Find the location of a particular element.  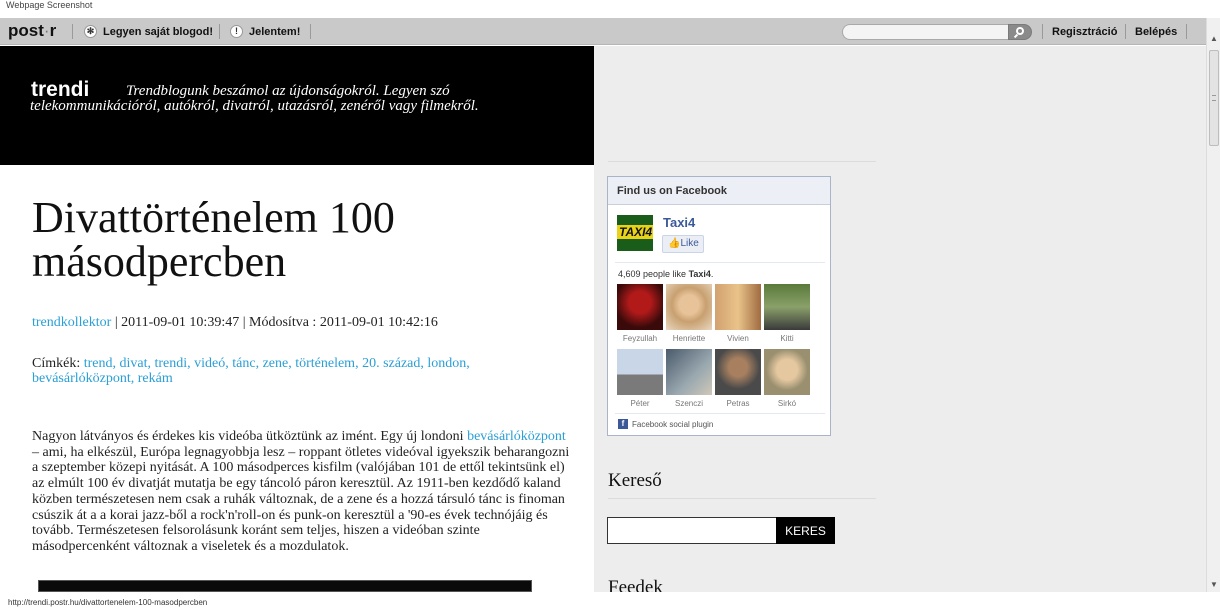

register-link: Regisztráció is located at coordinates (1084, 31).